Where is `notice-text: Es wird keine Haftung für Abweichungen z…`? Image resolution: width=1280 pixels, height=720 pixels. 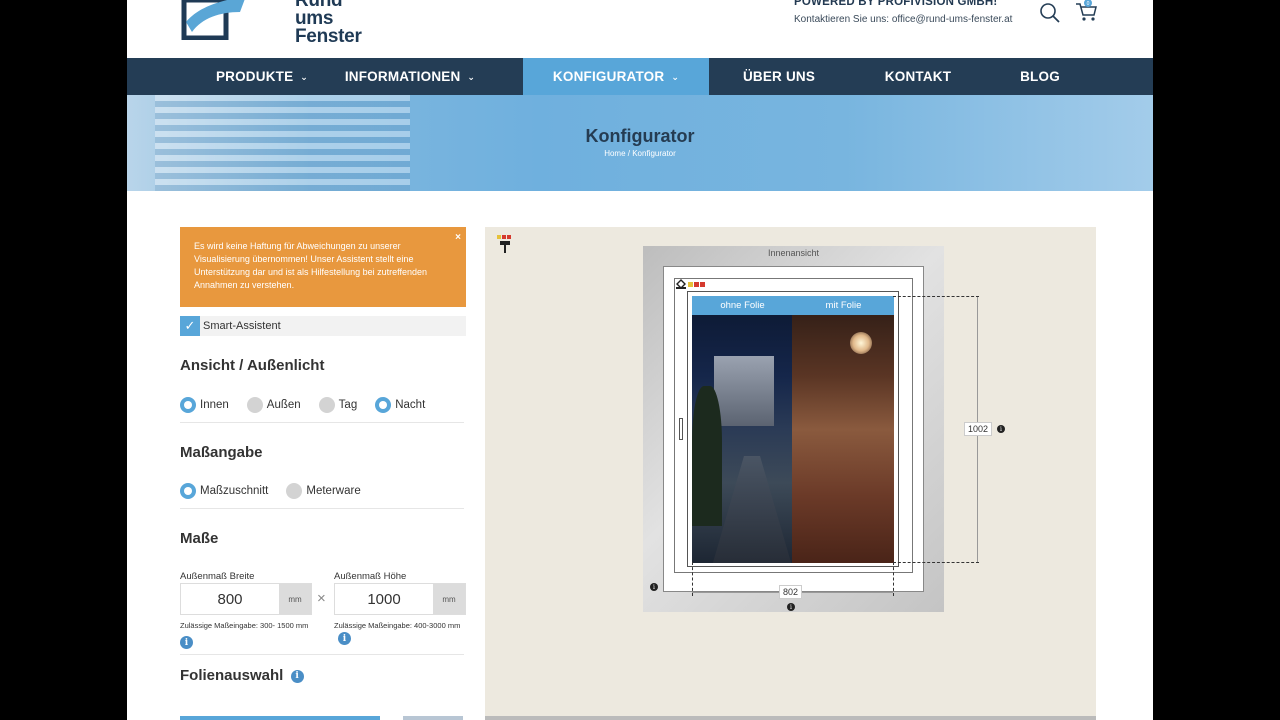 notice-text: Es wird keine Haftung für Abweichungen z… is located at coordinates (310, 265).